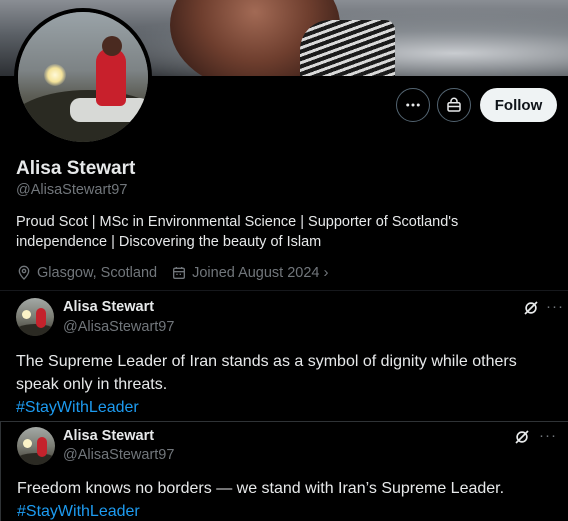 This screenshot has height=521, width=568. I want to click on subscribe-icon, so click(454, 104).